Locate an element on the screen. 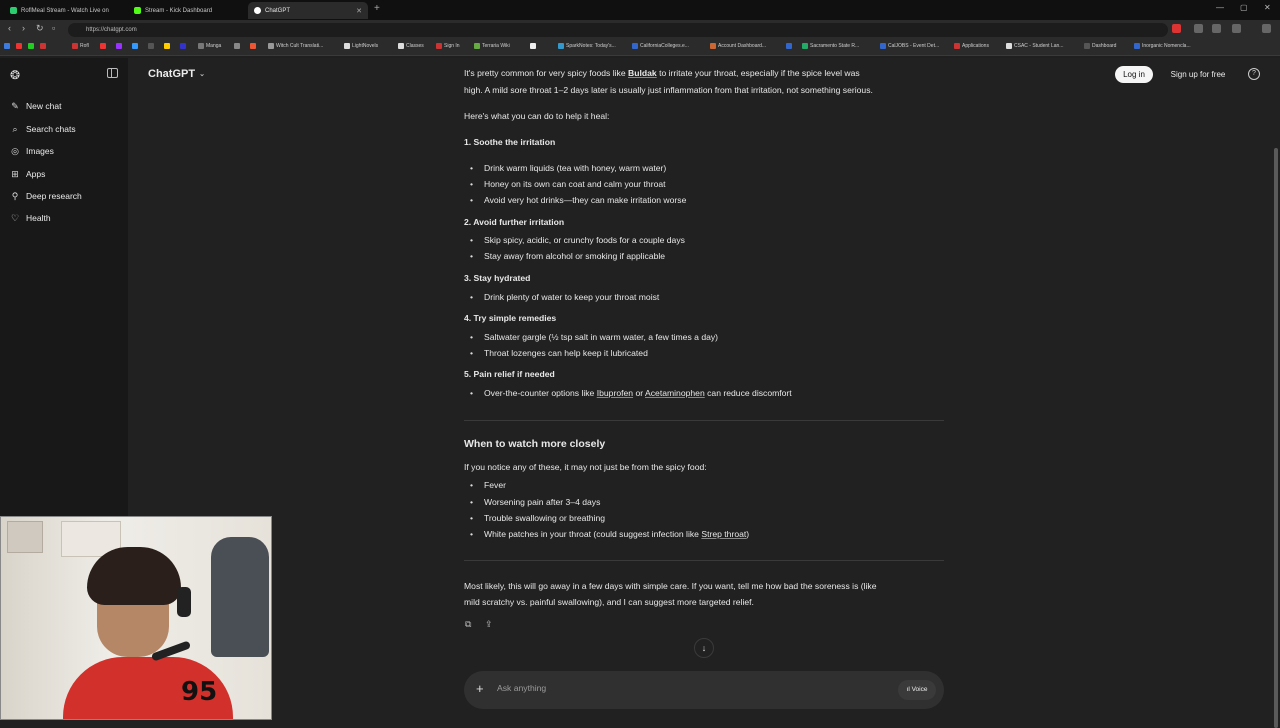  message-input: Ask anything is located at coordinates (521, 688).